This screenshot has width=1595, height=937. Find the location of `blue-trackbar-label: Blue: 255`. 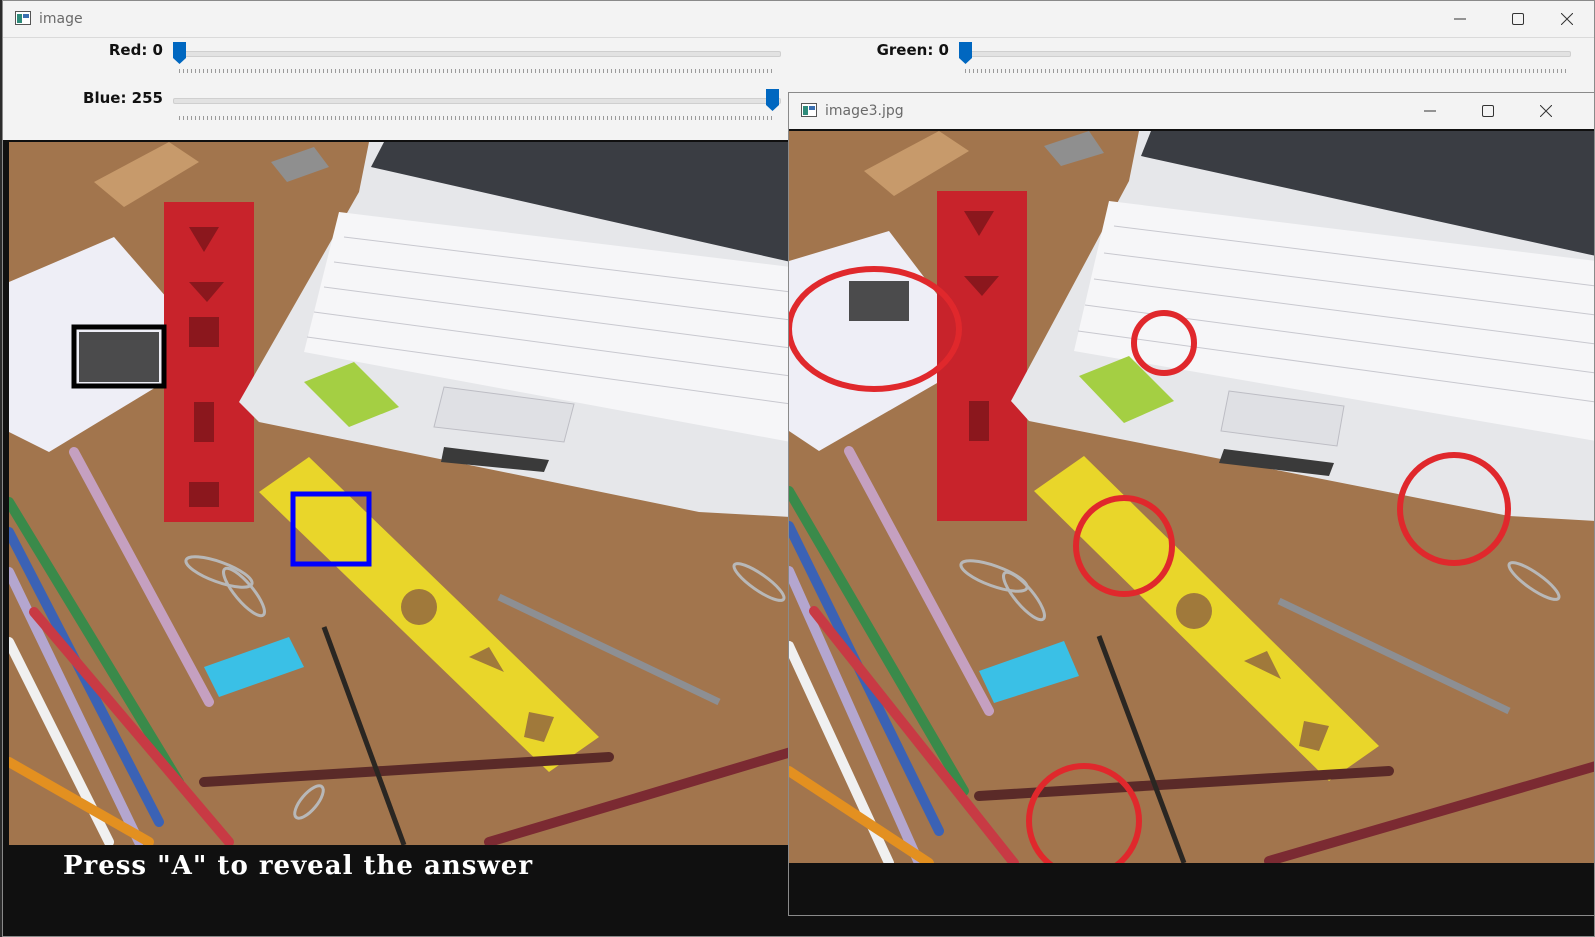

blue-trackbar-label: Blue: 255 is located at coordinates (123, 98).